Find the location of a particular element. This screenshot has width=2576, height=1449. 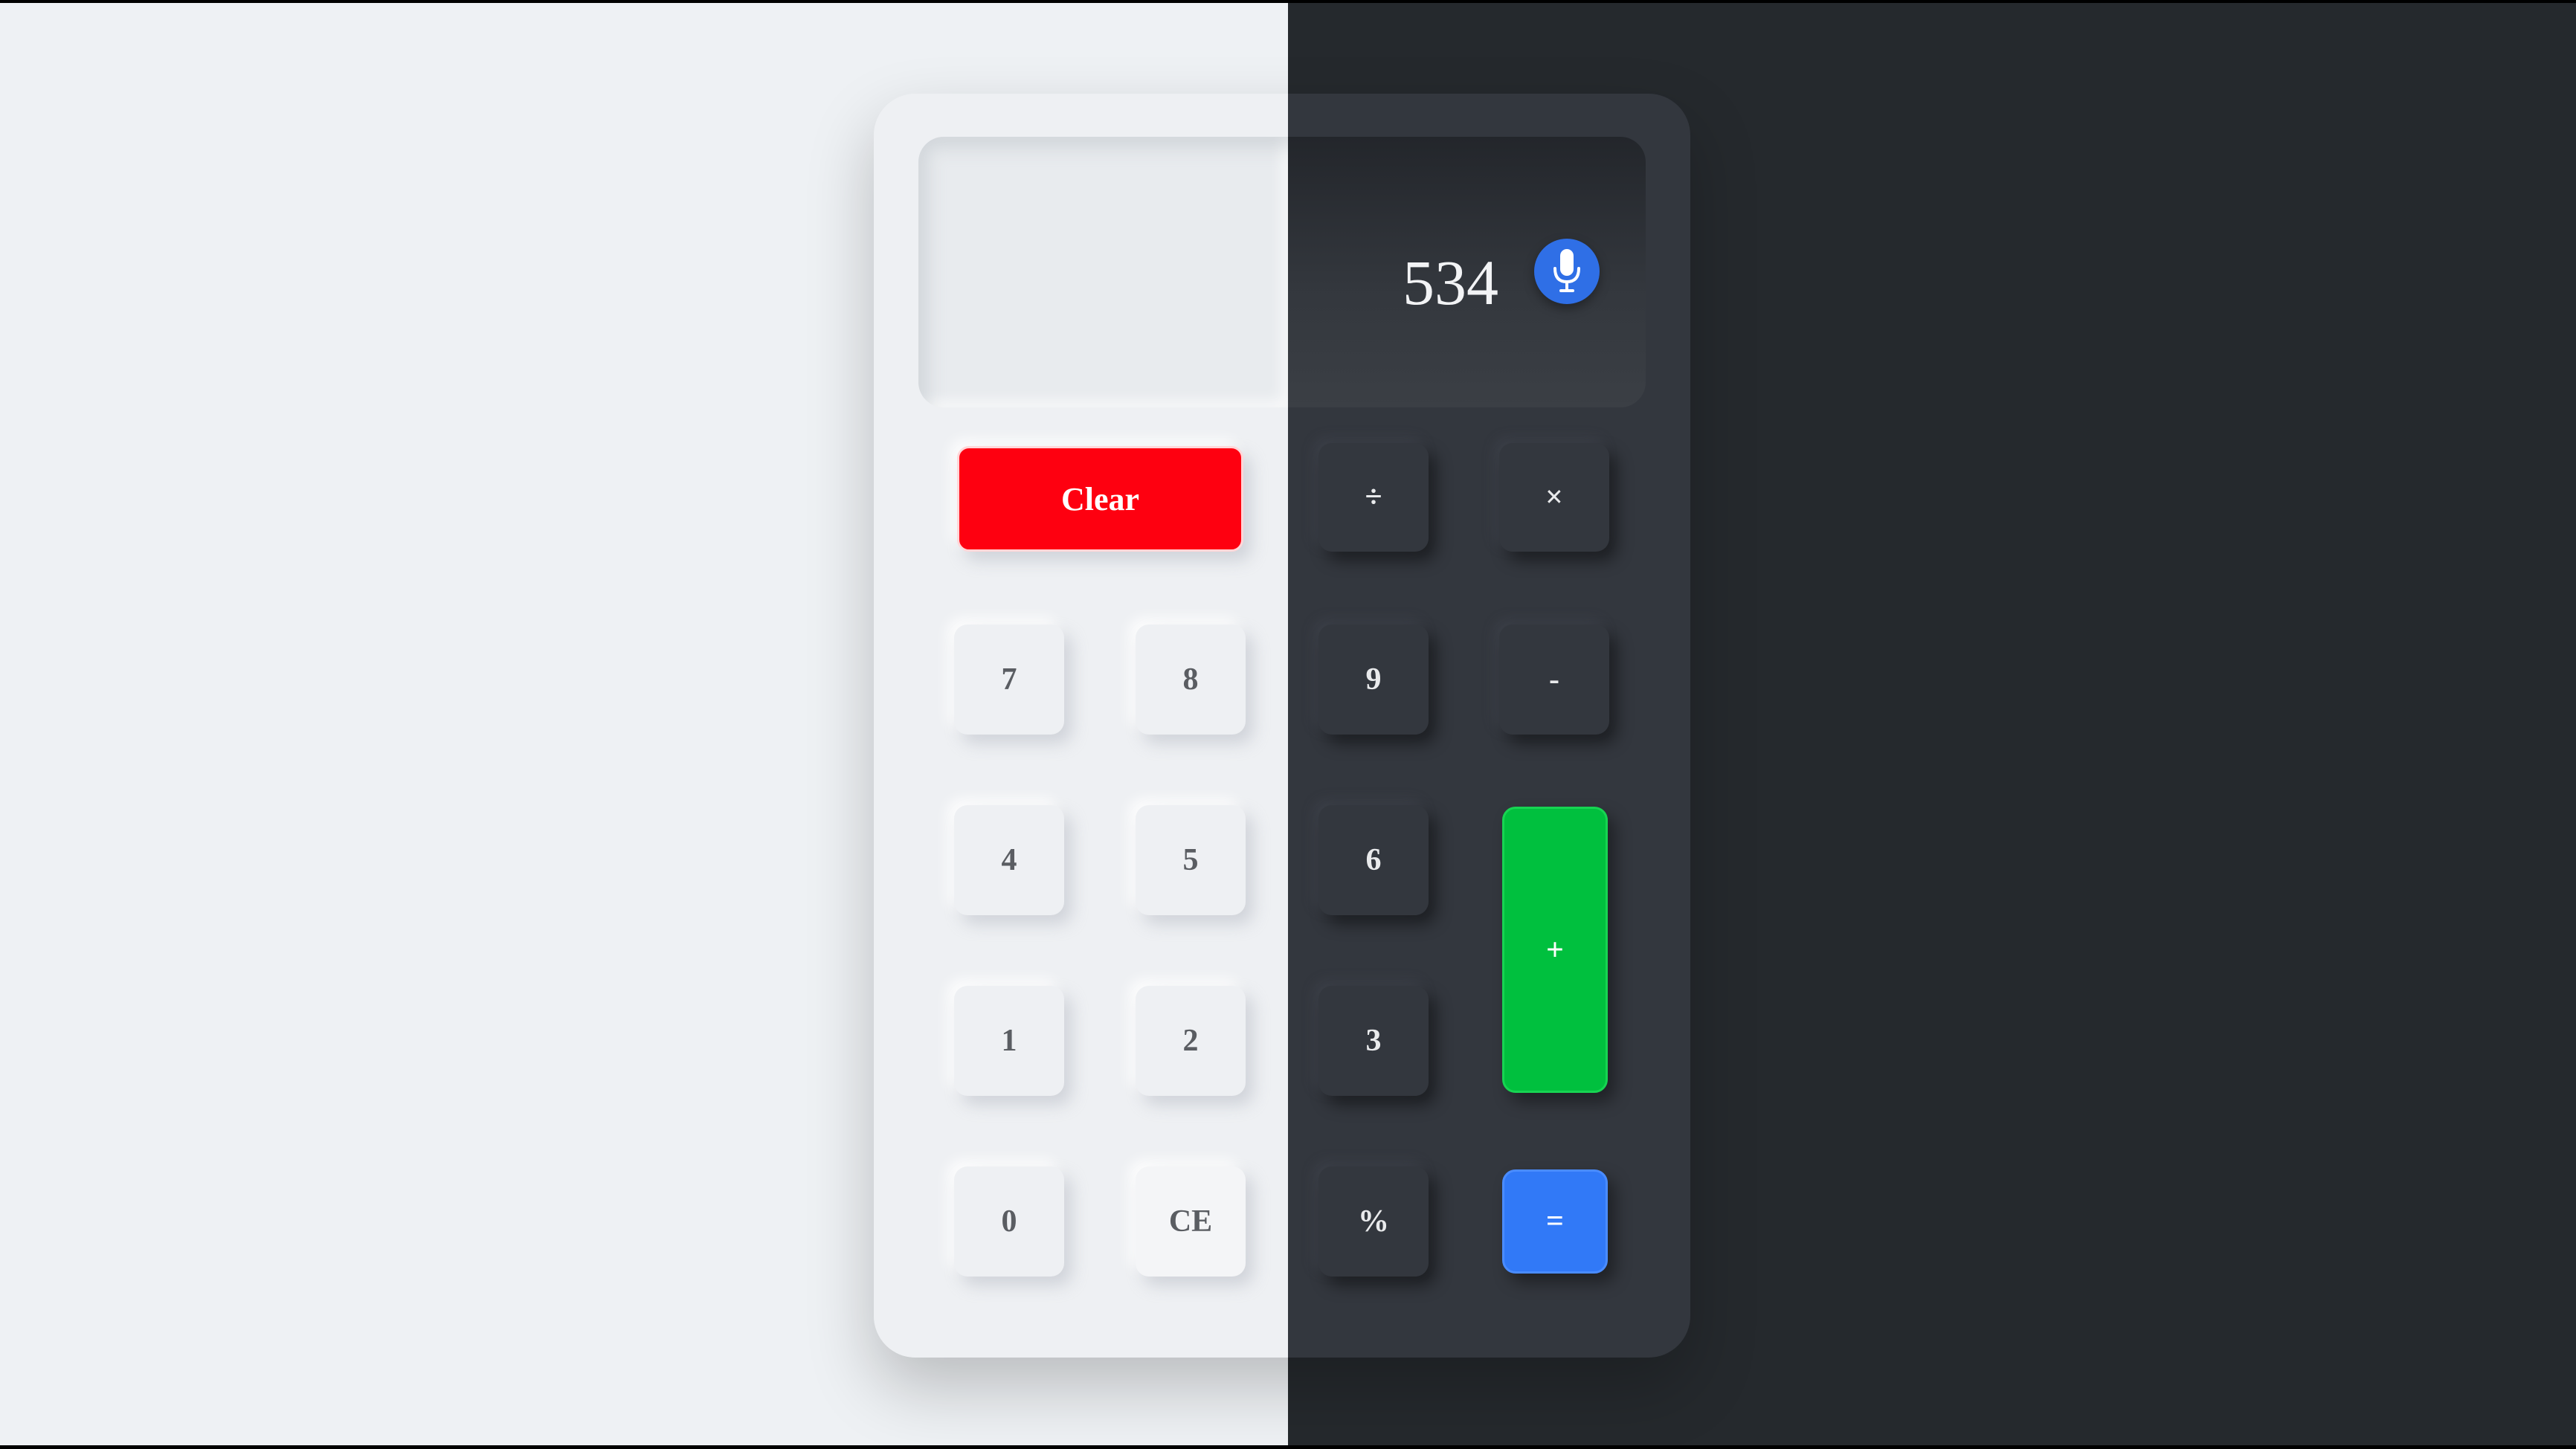

digit-9-button: 9 is located at coordinates (1373, 680).